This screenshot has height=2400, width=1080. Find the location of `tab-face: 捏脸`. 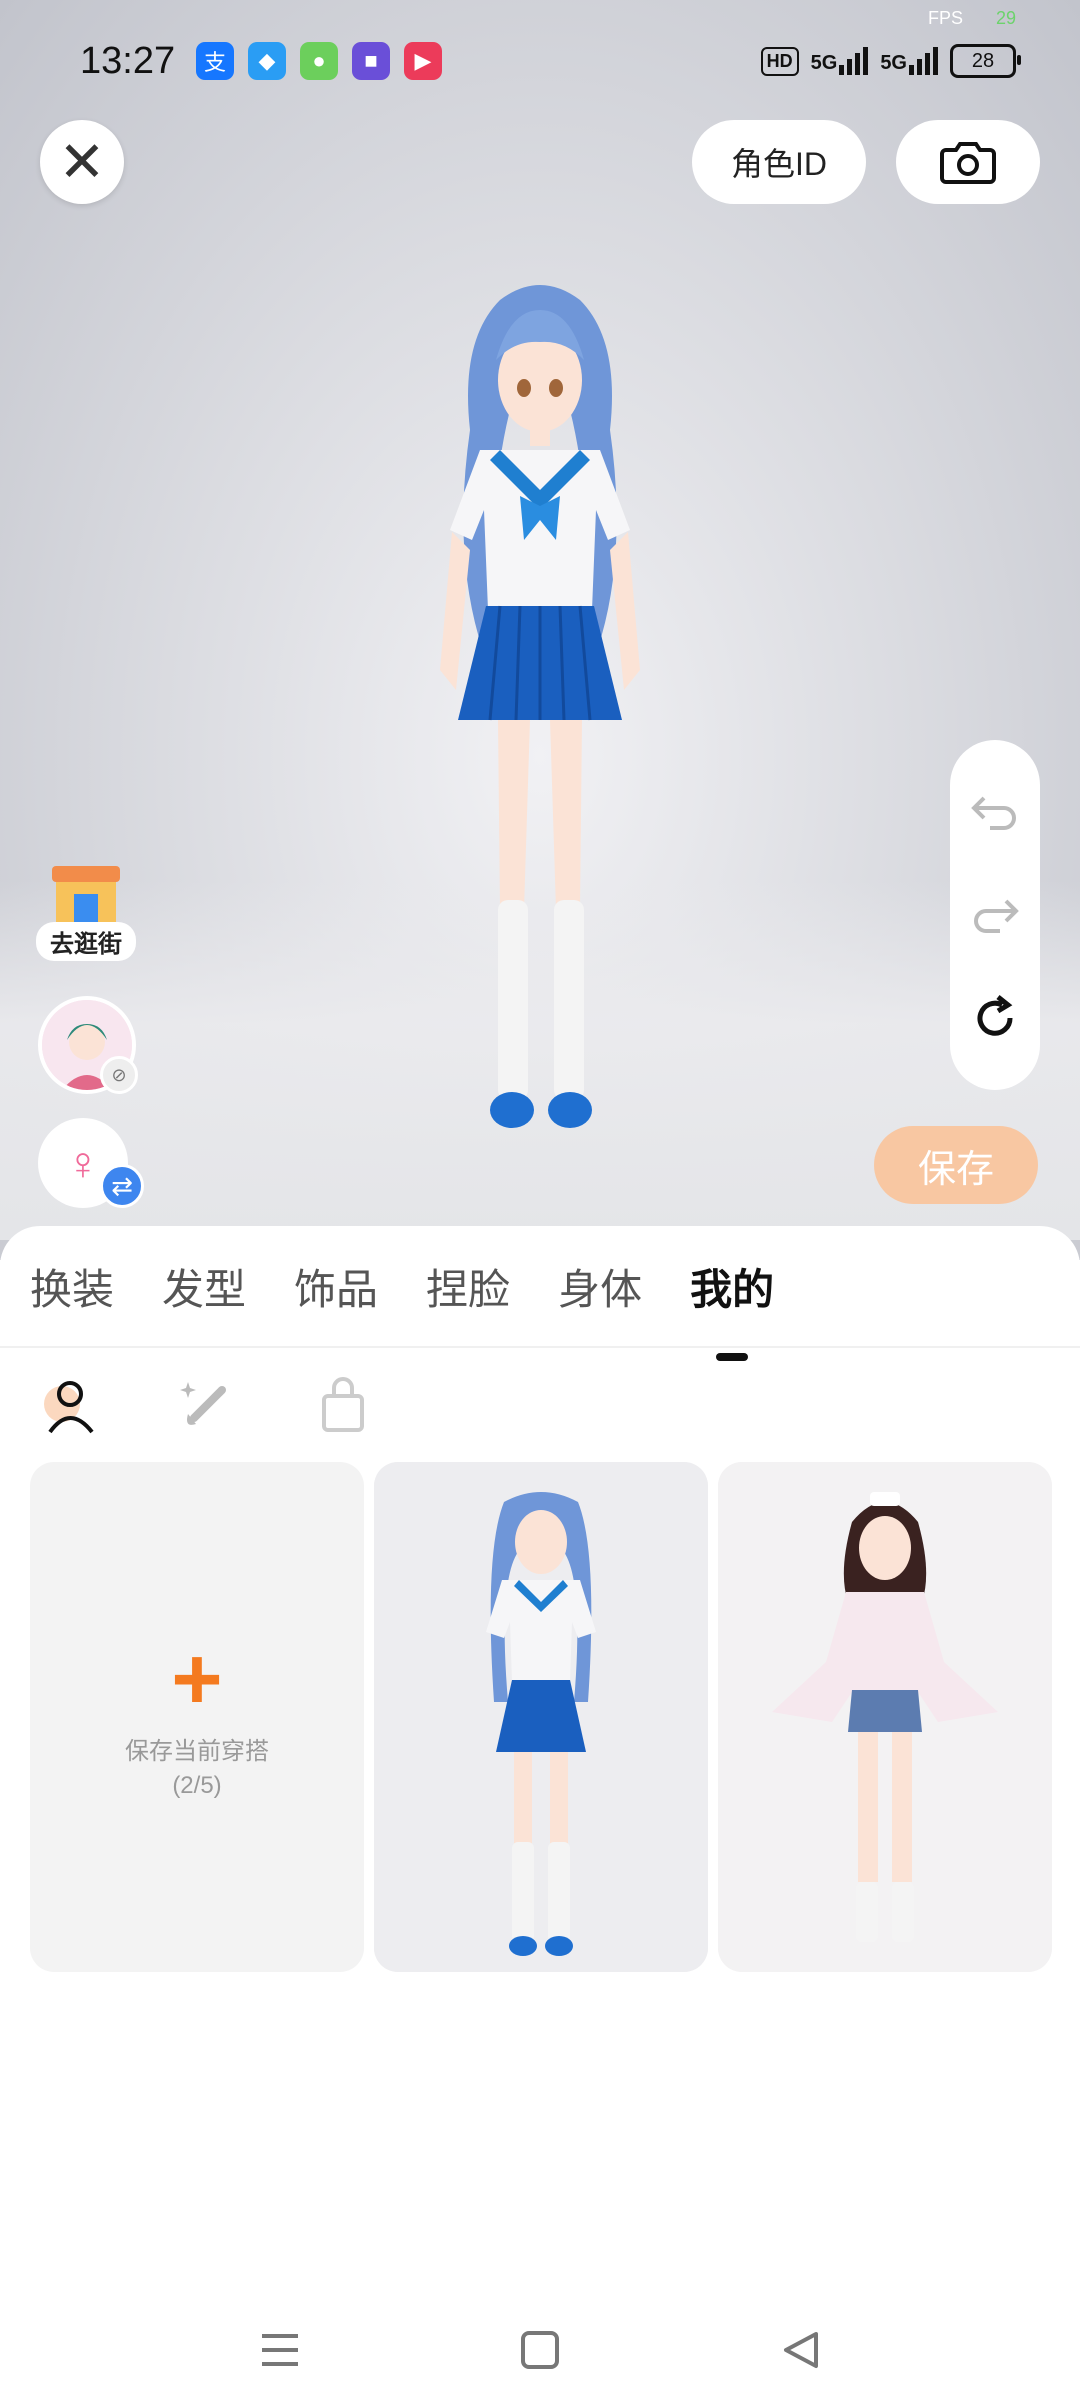

tab-face: 捏脸 is located at coordinates (468, 1286).